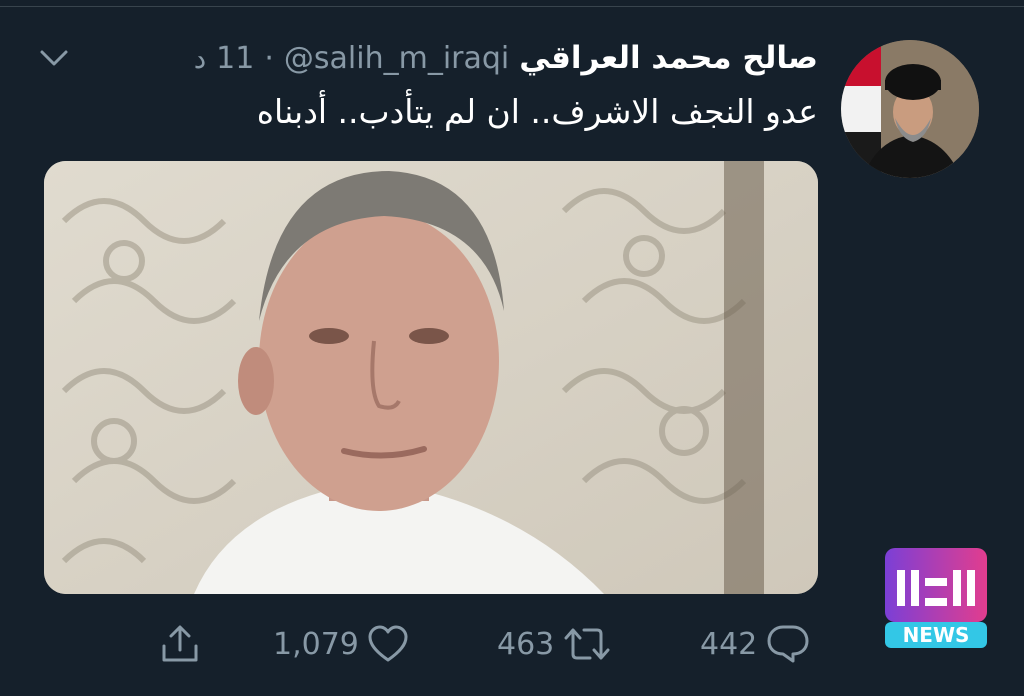 This screenshot has height=696, width=1024. Describe the element at coordinates (668, 58) in the screenshot. I see `display-name: صالح محمد العراقي` at that location.